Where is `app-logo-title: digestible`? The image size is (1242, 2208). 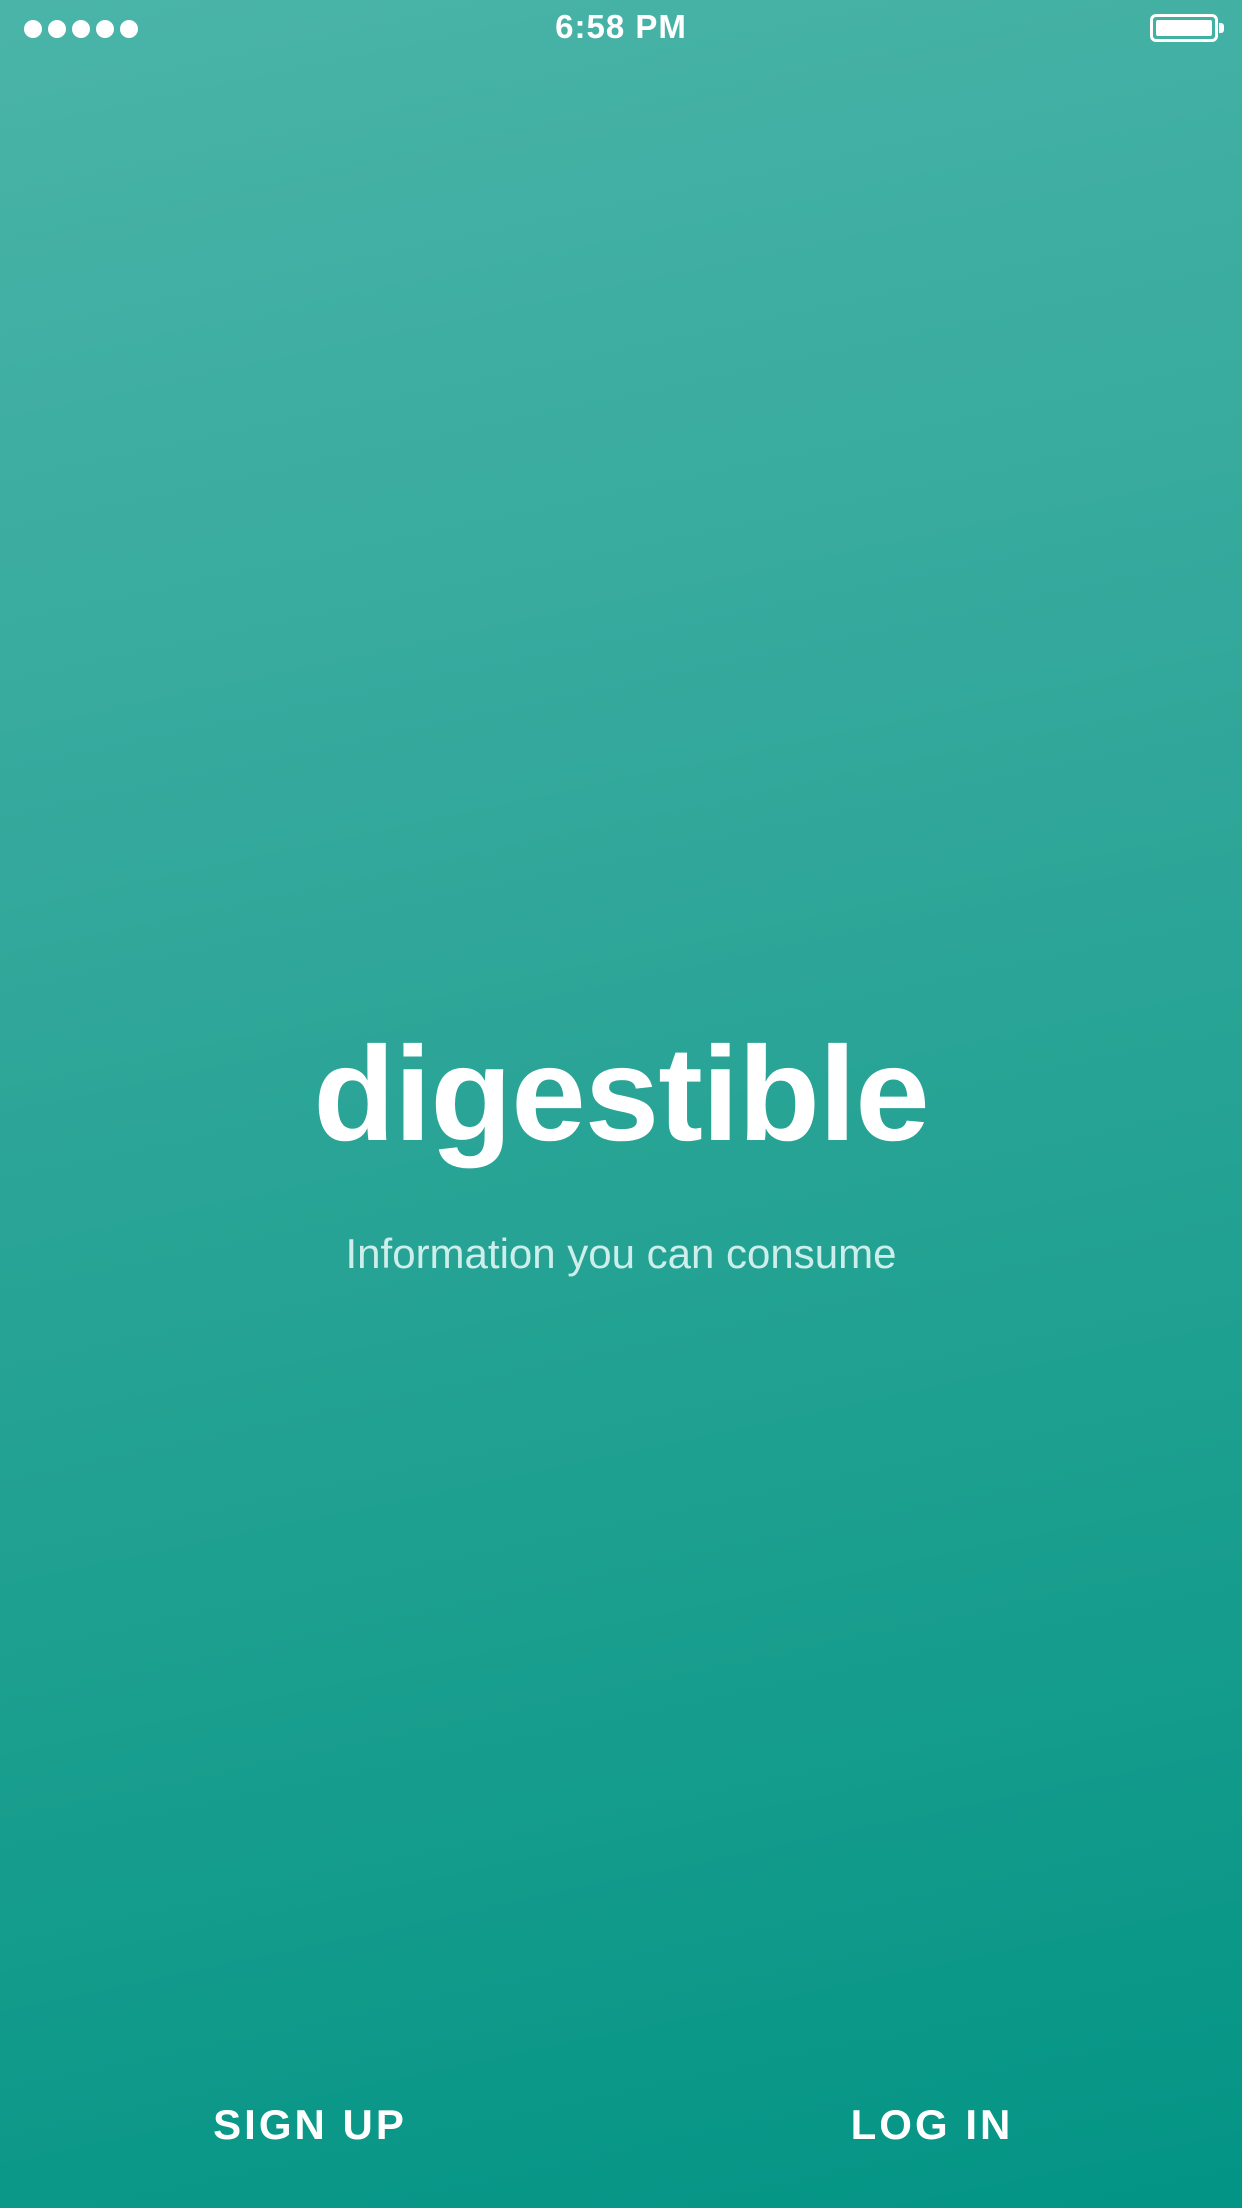 app-logo-title: digestible is located at coordinates (621, 1094).